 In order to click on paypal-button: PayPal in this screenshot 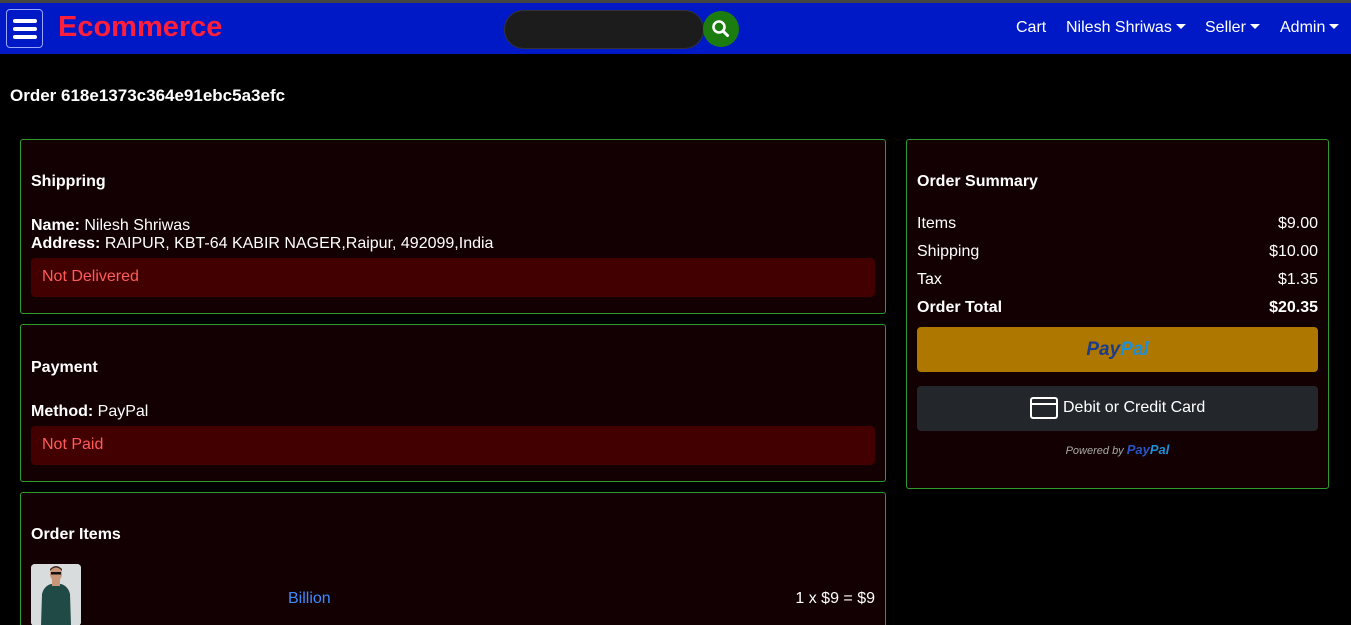, I will do `click(1117, 349)`.